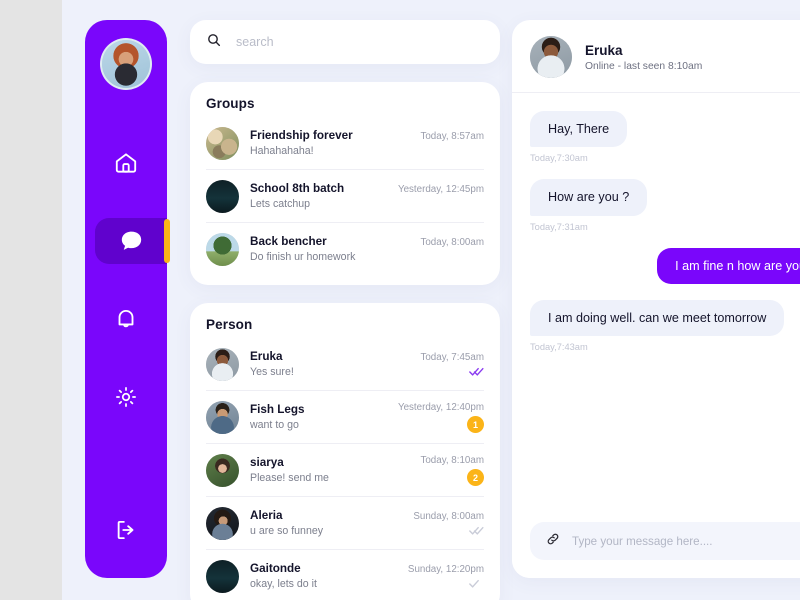  Describe the element at coordinates (283, 583) in the screenshot. I see `row-snippet: okay, lets do it` at that location.